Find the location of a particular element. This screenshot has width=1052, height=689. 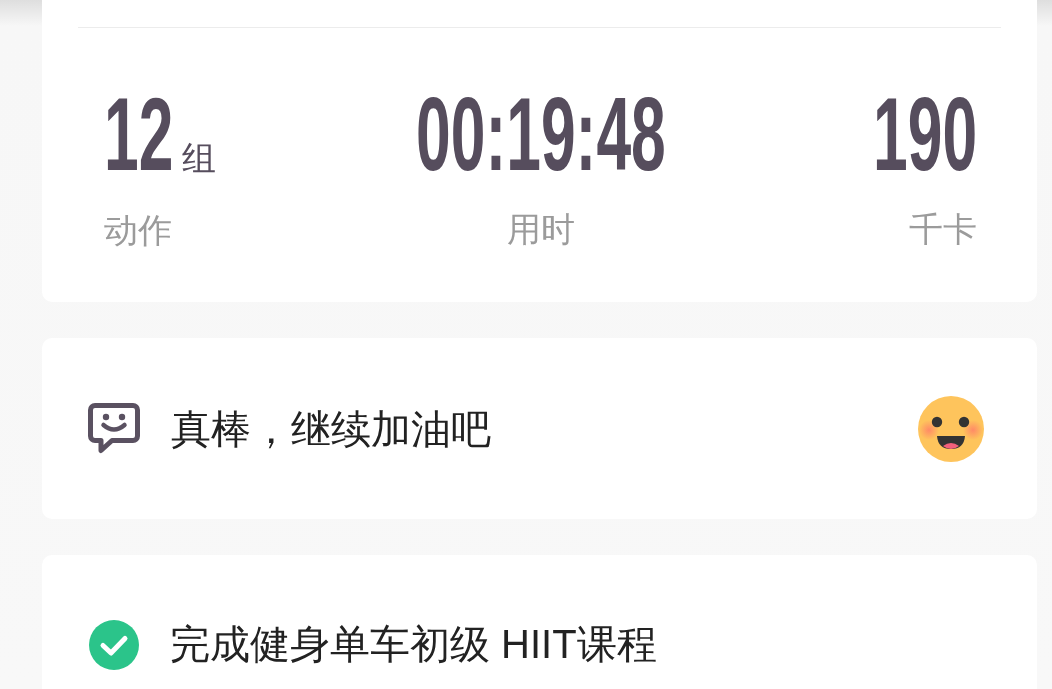

smiling-face-icon is located at coordinates (951, 428).